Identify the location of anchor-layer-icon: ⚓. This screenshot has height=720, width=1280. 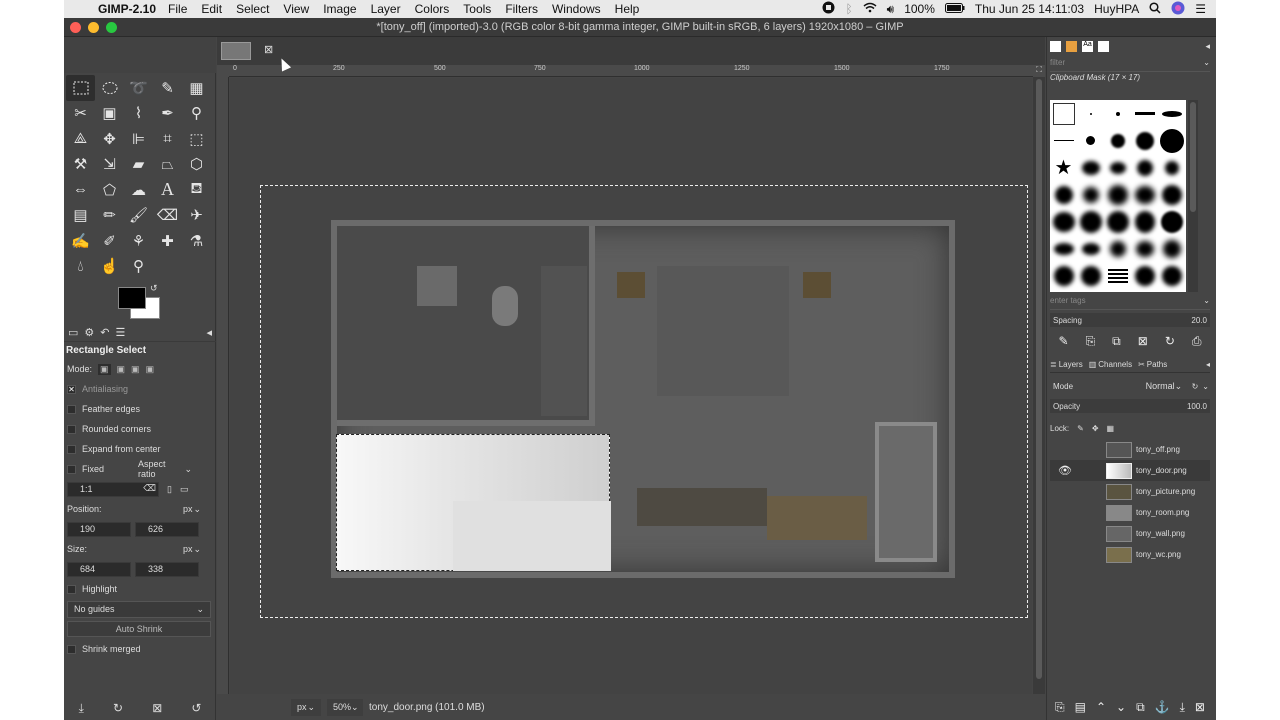
(1162, 707).